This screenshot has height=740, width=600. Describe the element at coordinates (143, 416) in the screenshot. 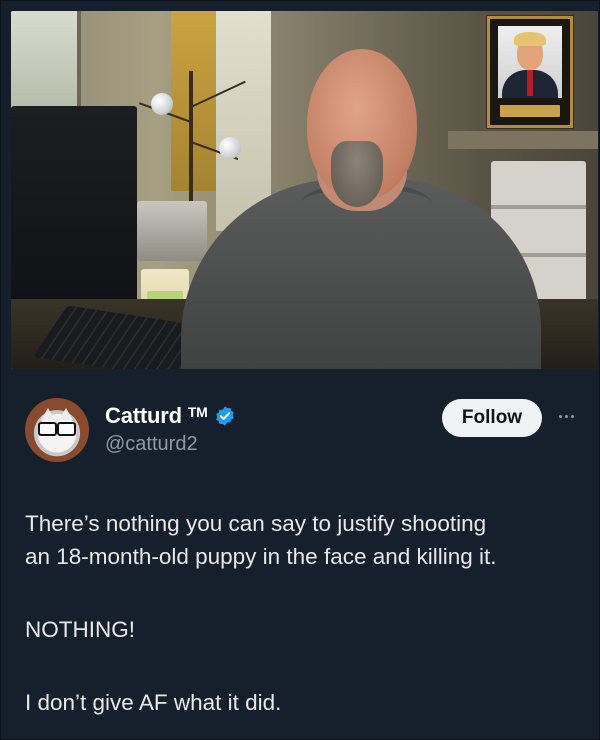

I see `author-name-text: Catturd` at that location.